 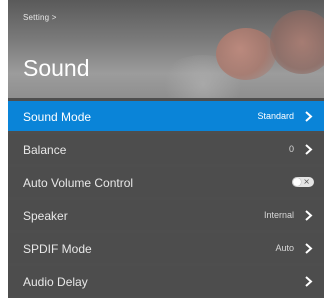 I want to click on toggle-knob, so click(x=297, y=182).